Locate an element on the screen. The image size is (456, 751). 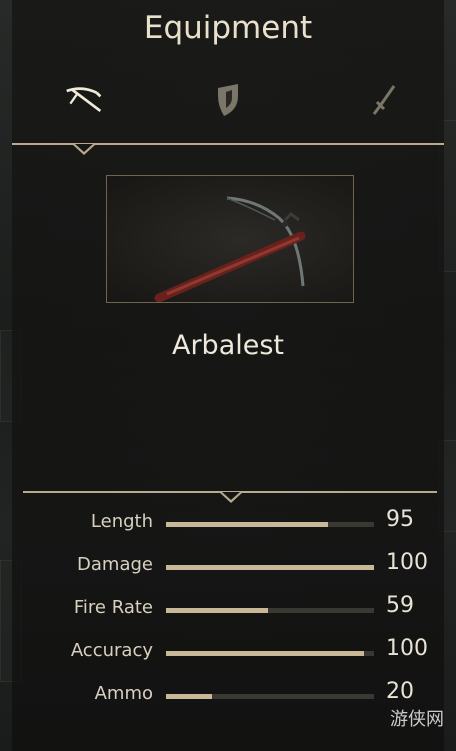
stat-row-damage: Damage 100 is located at coordinates (228, 566).